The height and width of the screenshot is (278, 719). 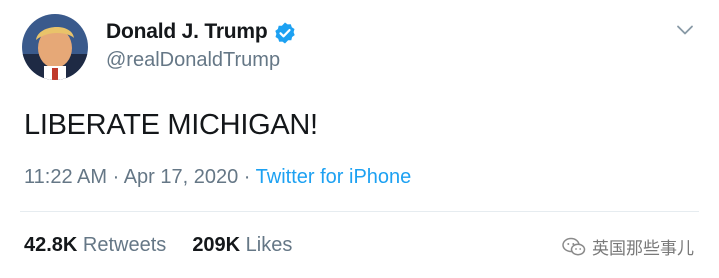 What do you see at coordinates (266, 245) in the screenshot?
I see `likes-label: Likes` at bounding box center [266, 245].